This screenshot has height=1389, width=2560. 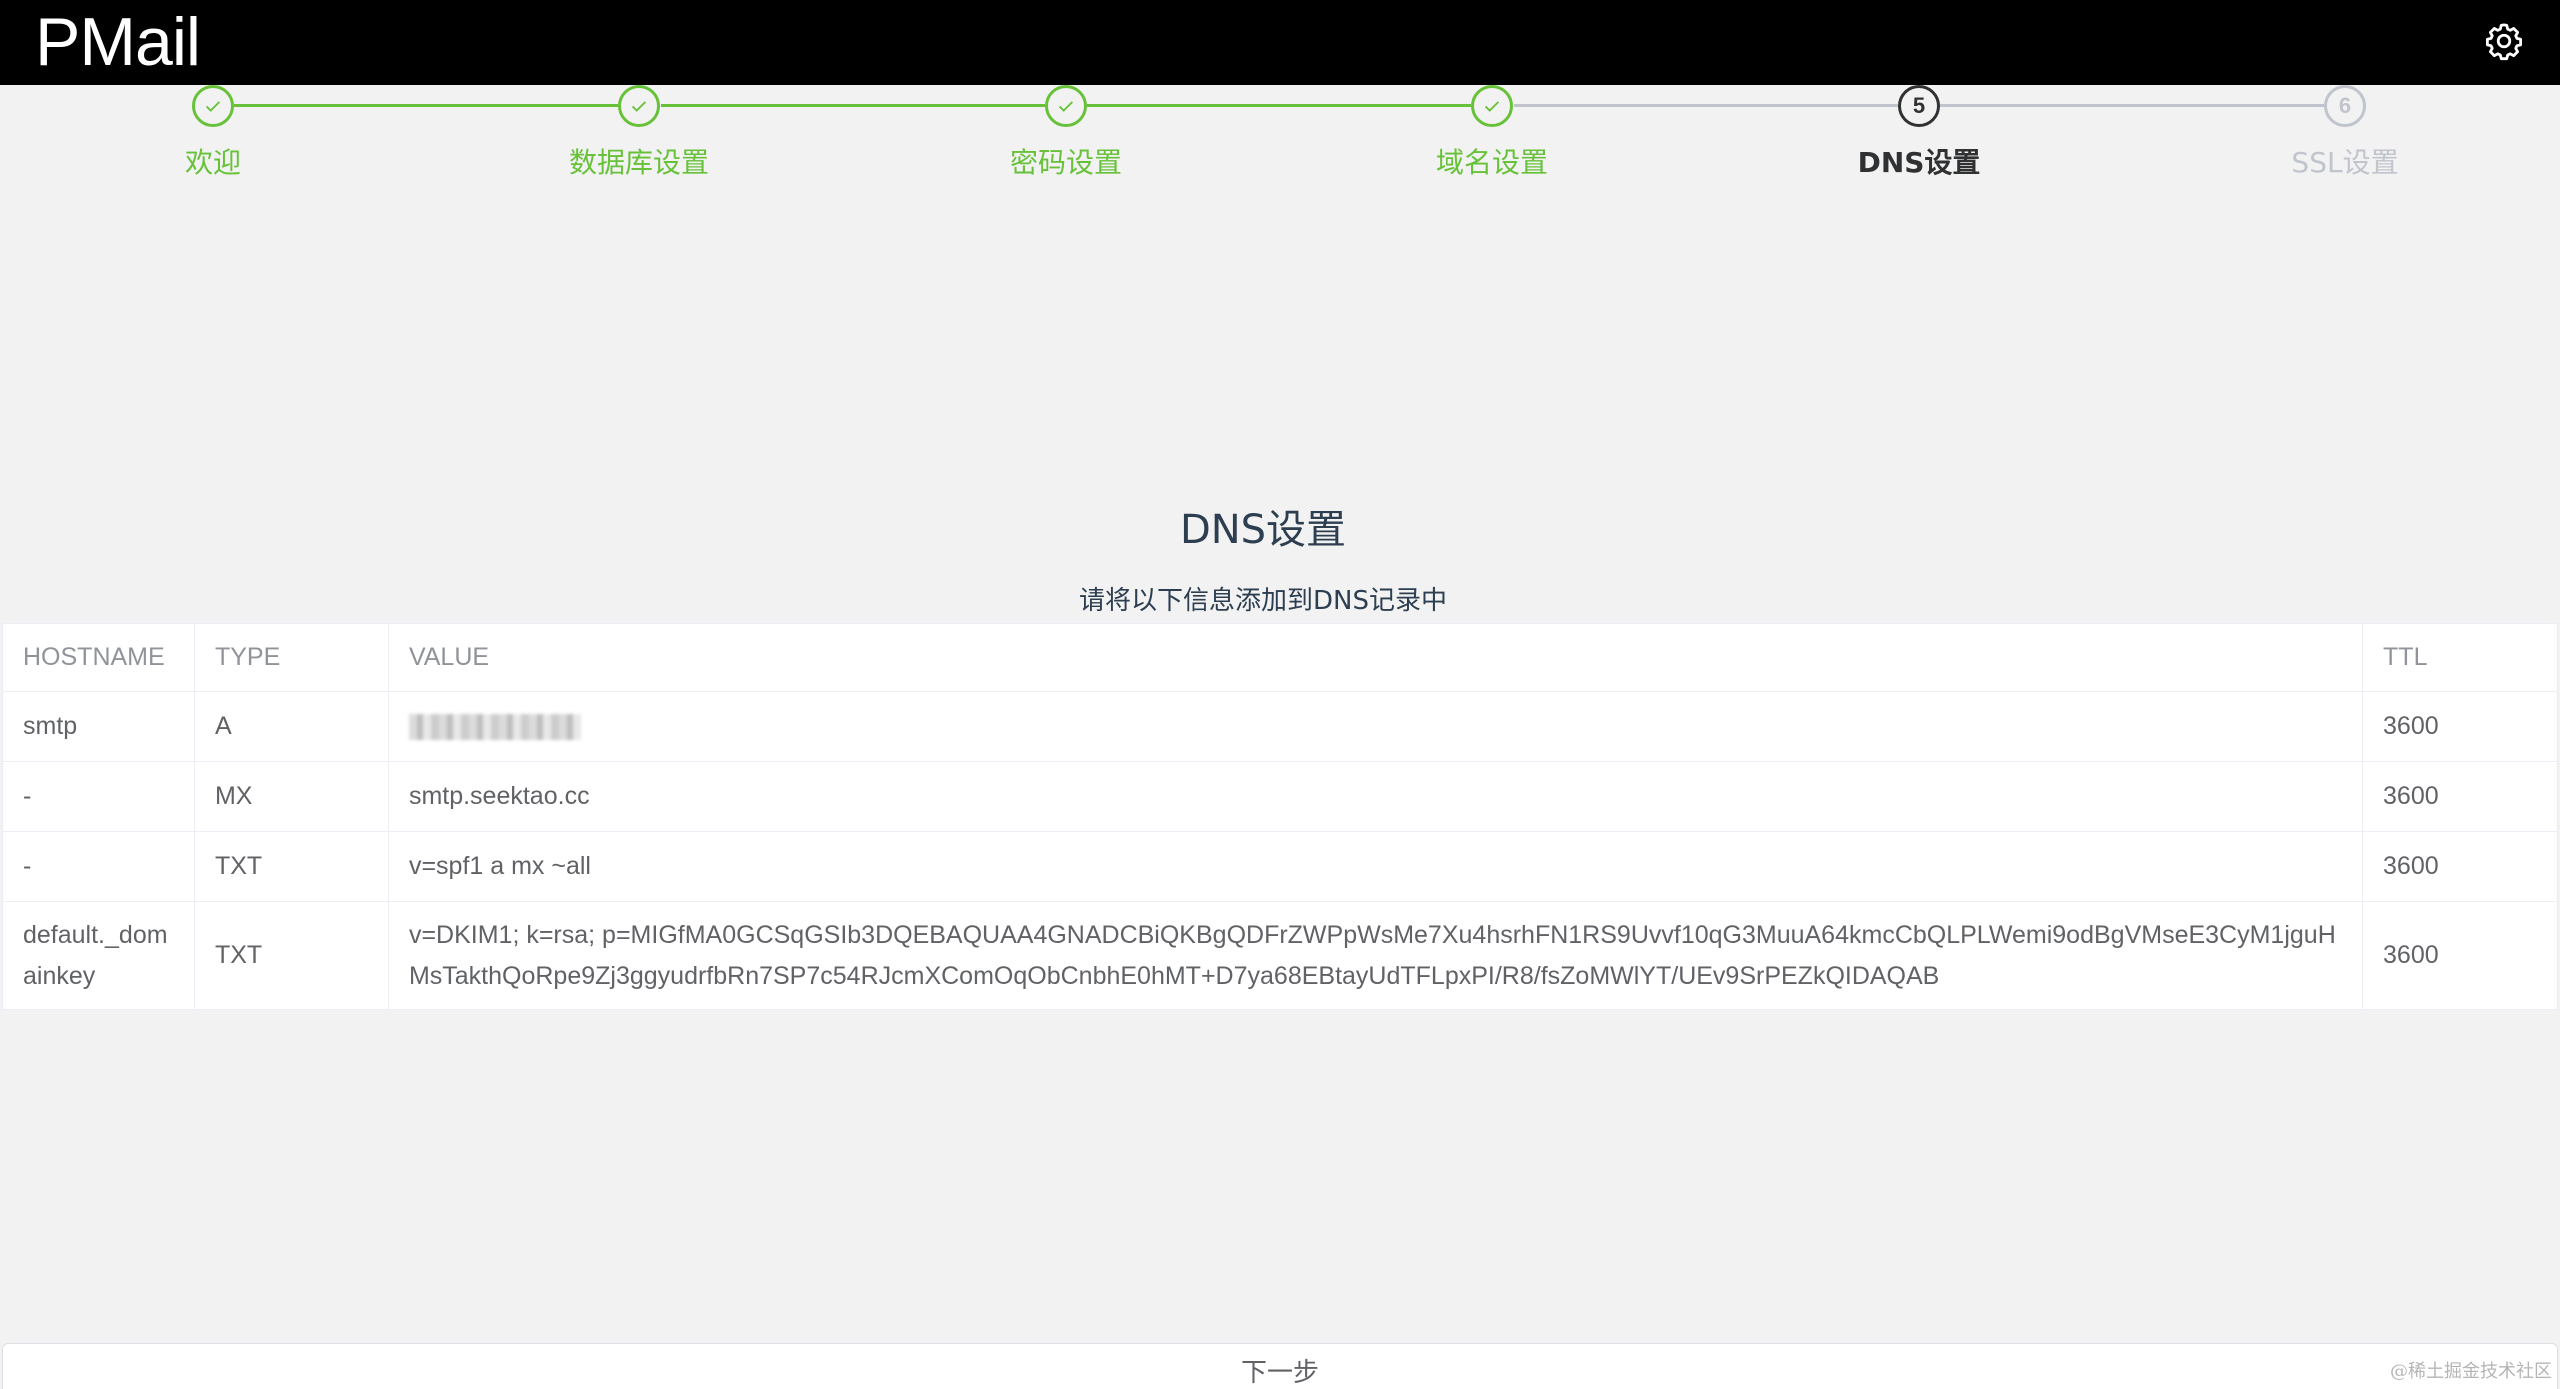 I want to click on page-subtitle: 请将以下信息添加到DNS记录中, so click(x=1263, y=601).